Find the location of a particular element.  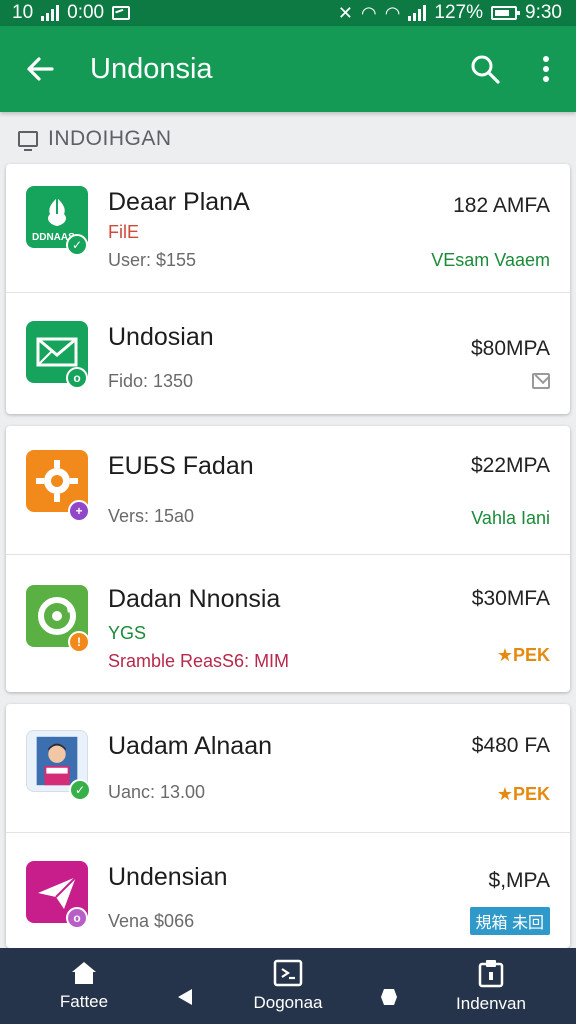

app-name: Undosian is located at coordinates (161, 337).